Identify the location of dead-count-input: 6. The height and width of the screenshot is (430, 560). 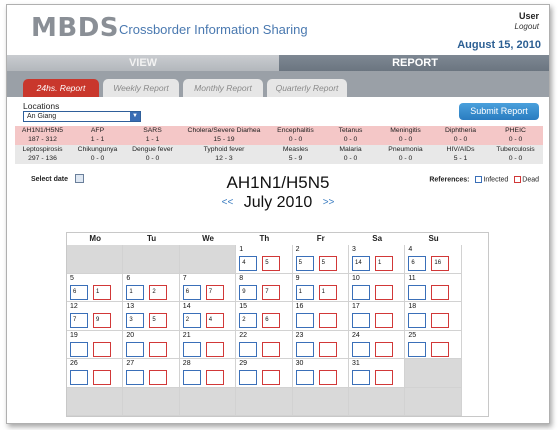
(271, 320).